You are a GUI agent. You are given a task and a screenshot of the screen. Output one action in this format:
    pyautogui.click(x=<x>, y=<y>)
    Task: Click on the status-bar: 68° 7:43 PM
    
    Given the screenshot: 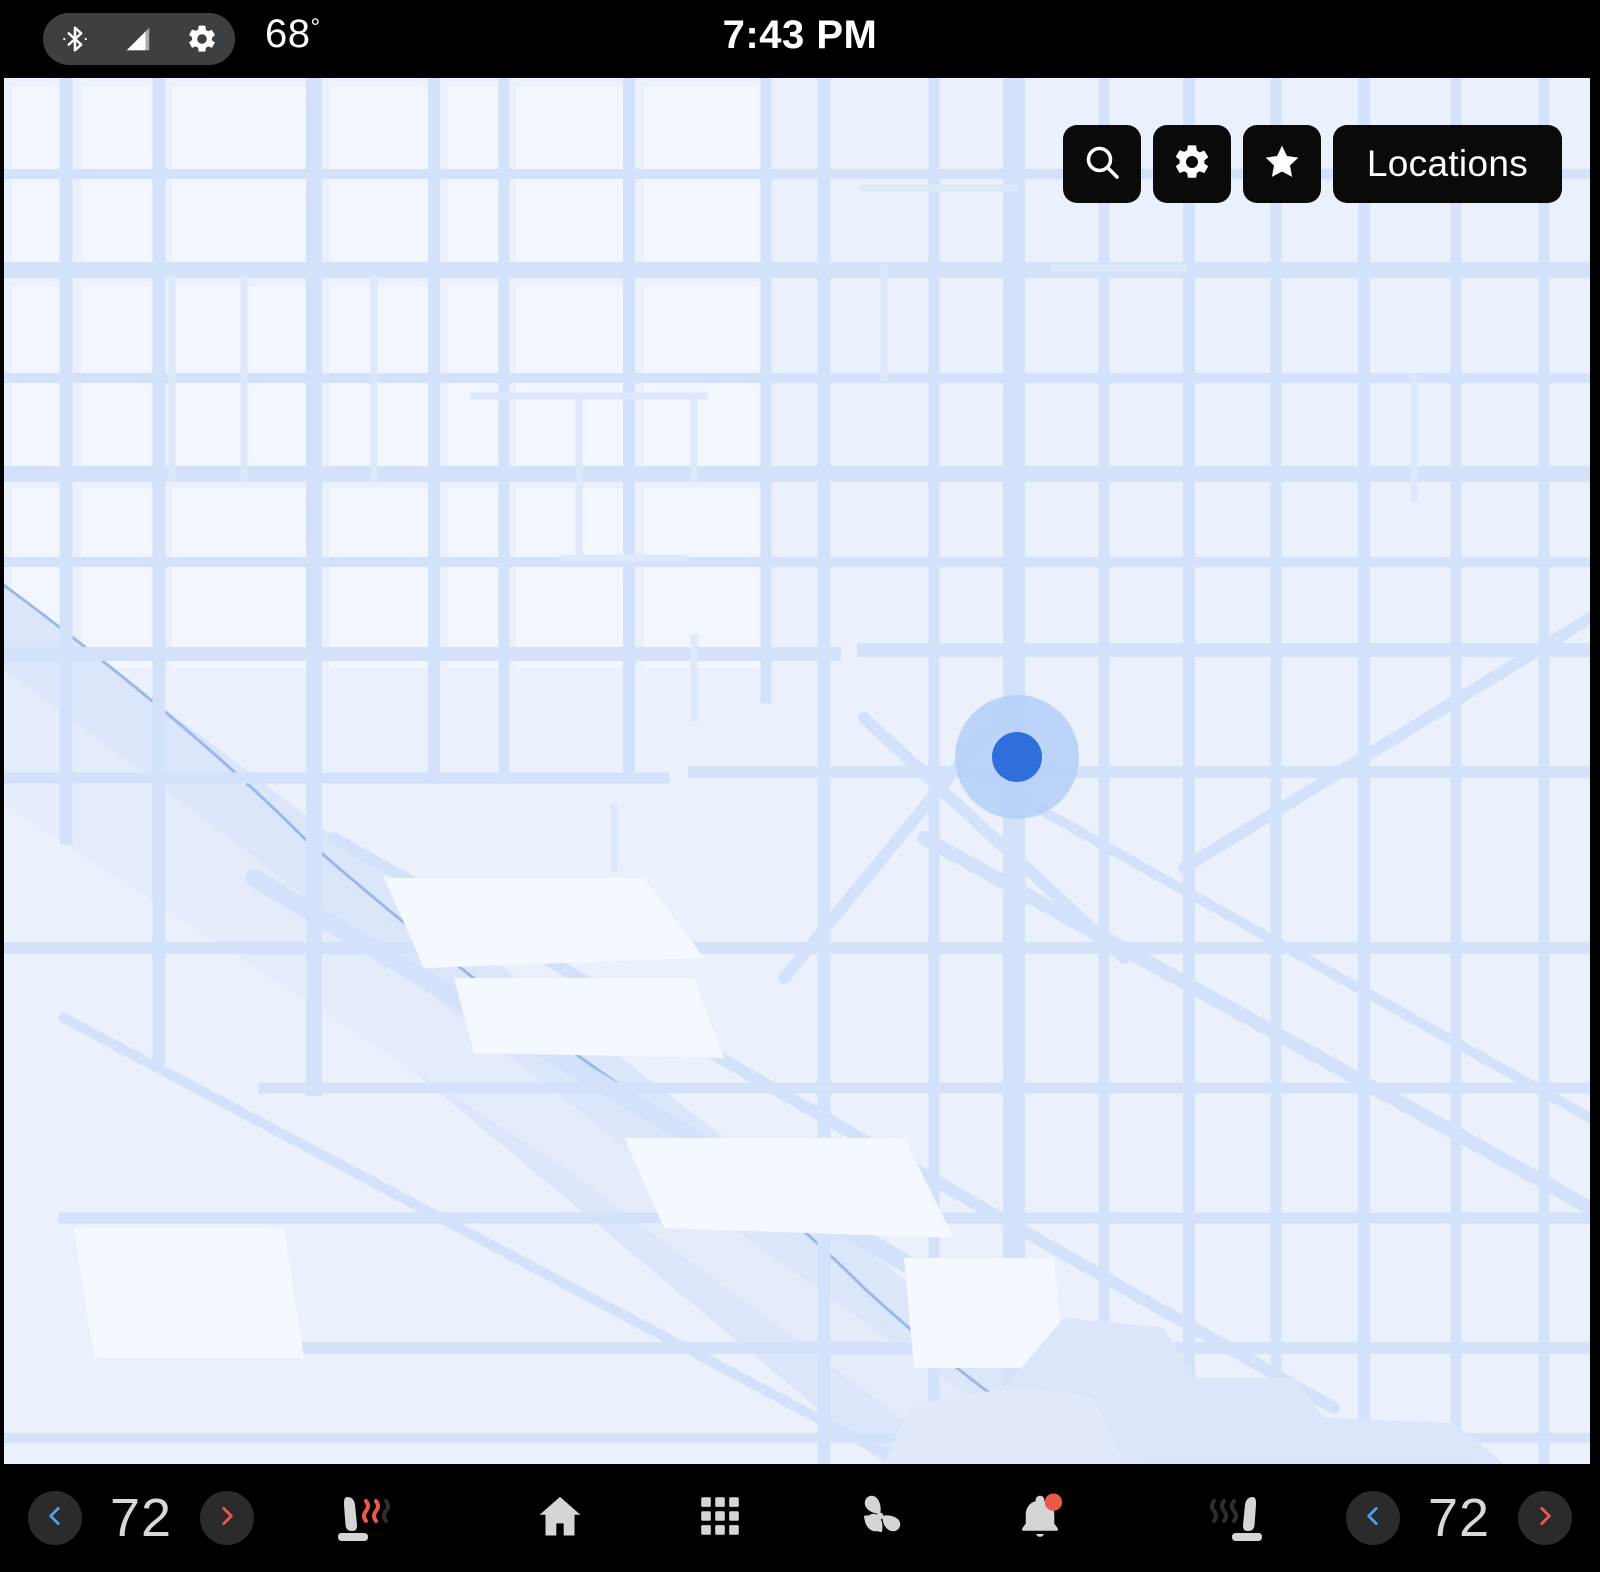 What is the action you would take?
    pyautogui.click(x=800, y=39)
    